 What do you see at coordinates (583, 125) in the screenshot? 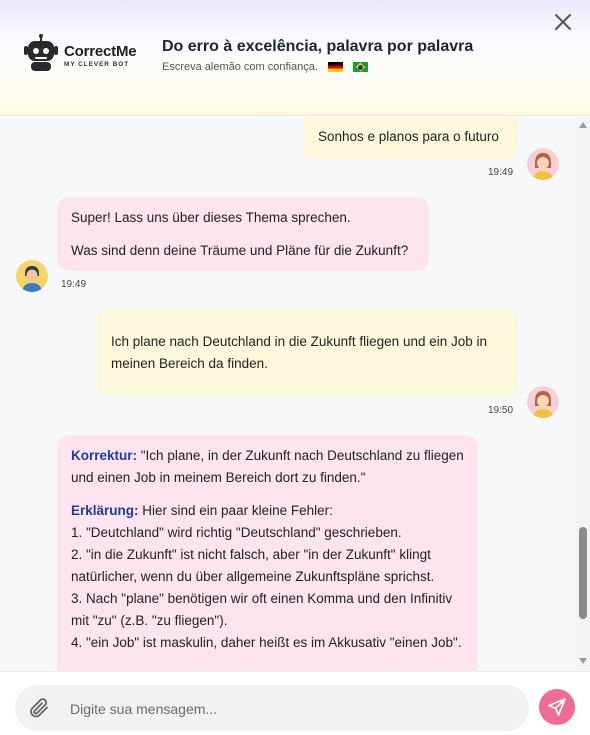
I see `scroll-up-arrow-icon` at bounding box center [583, 125].